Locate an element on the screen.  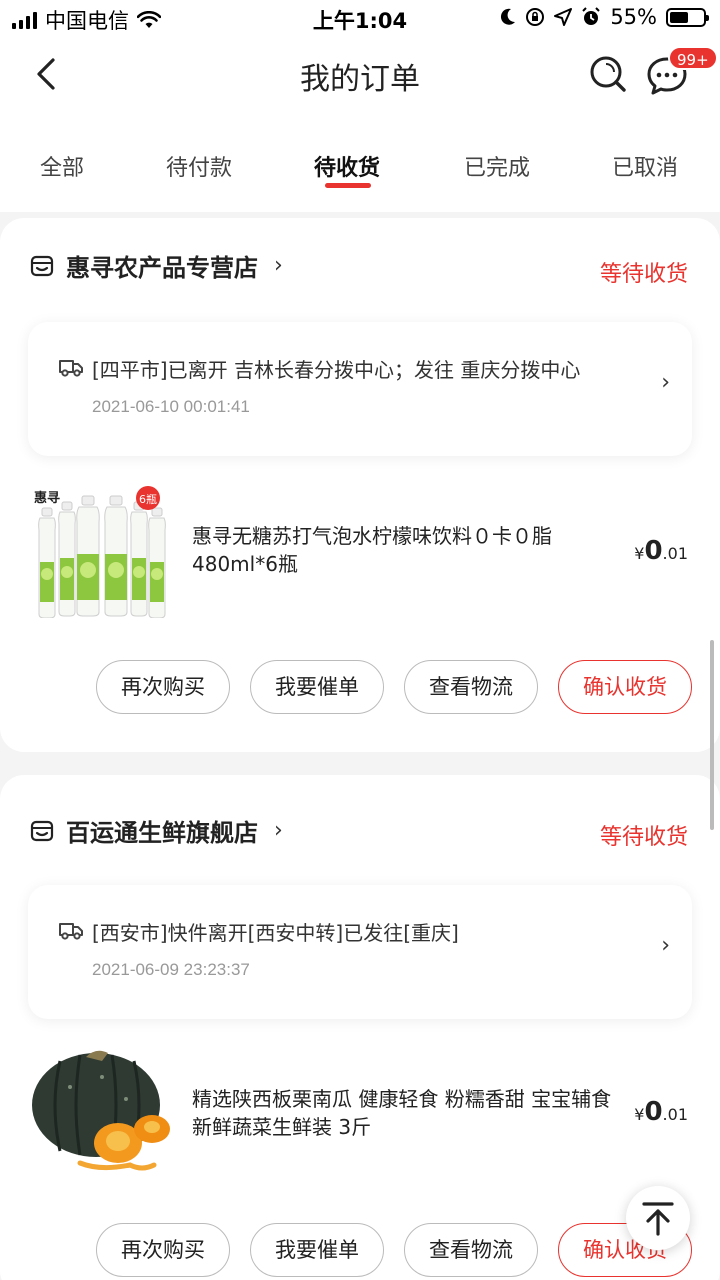
nav-bar: 我的订单 99+ is located at coordinates (360, 76).